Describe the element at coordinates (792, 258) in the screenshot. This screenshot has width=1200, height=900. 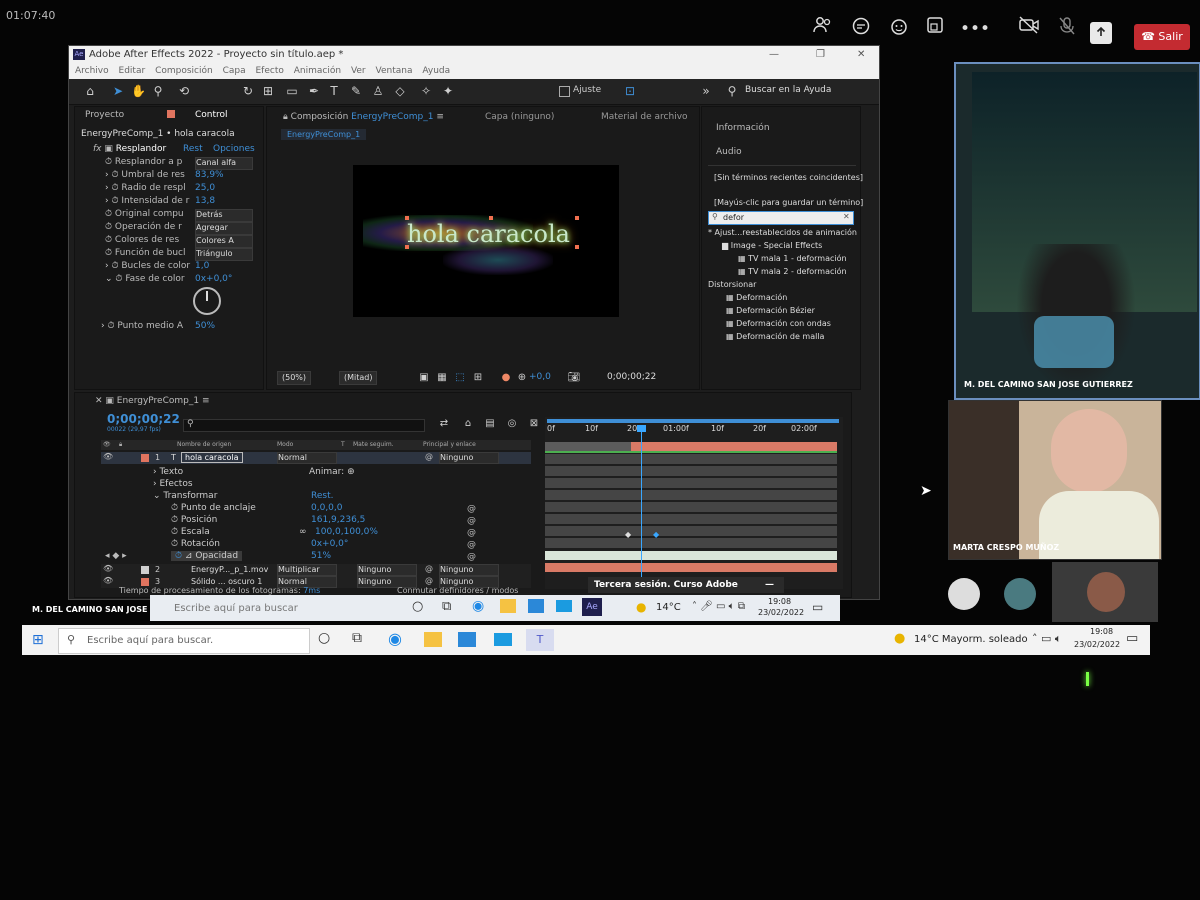
I see `tree-item: ▦ TV mala 1 - deformación` at that location.